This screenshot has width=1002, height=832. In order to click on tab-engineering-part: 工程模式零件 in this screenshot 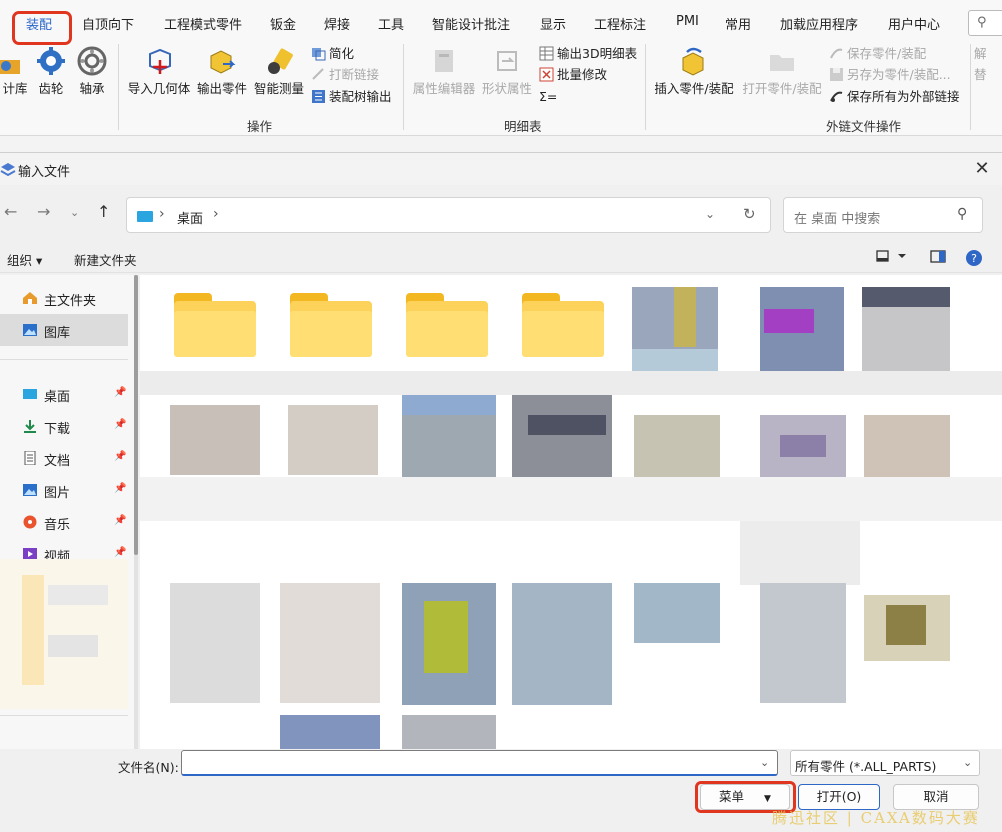, I will do `click(203, 23)`.